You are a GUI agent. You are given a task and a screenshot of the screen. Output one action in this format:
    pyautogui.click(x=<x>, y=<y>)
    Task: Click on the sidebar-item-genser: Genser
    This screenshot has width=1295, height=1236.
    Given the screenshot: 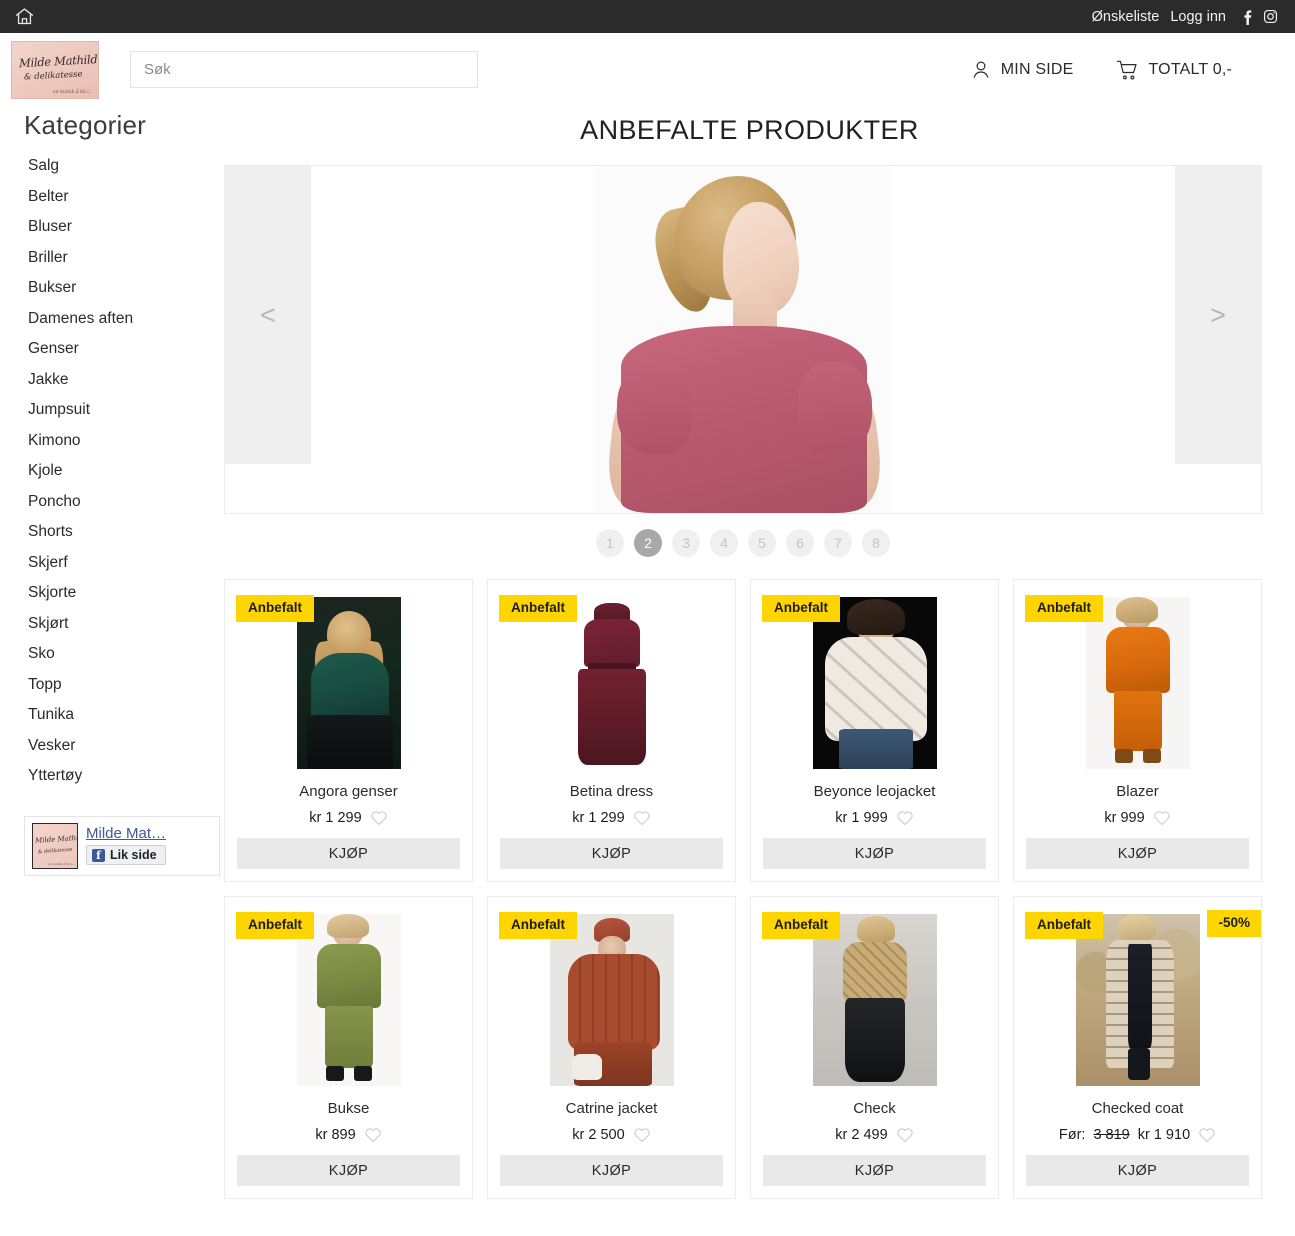 What is the action you would take?
    pyautogui.click(x=126, y=349)
    